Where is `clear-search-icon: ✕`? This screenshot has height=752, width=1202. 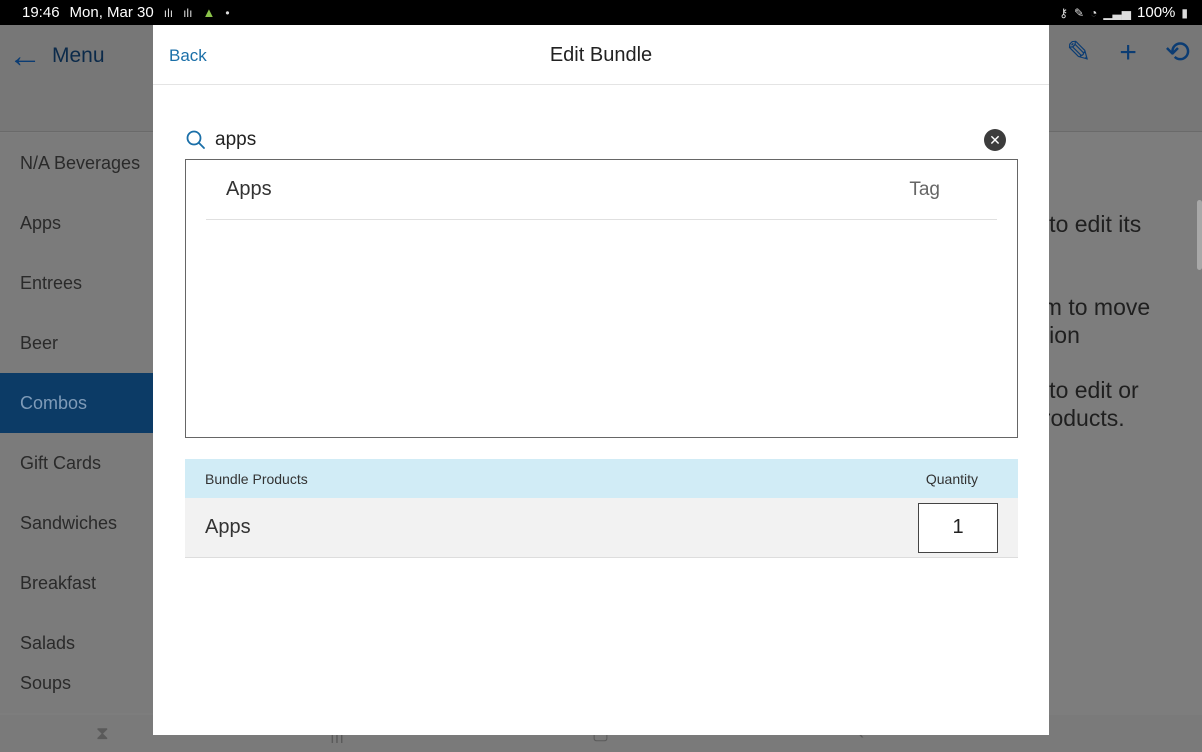
clear-search-icon: ✕ is located at coordinates (995, 140).